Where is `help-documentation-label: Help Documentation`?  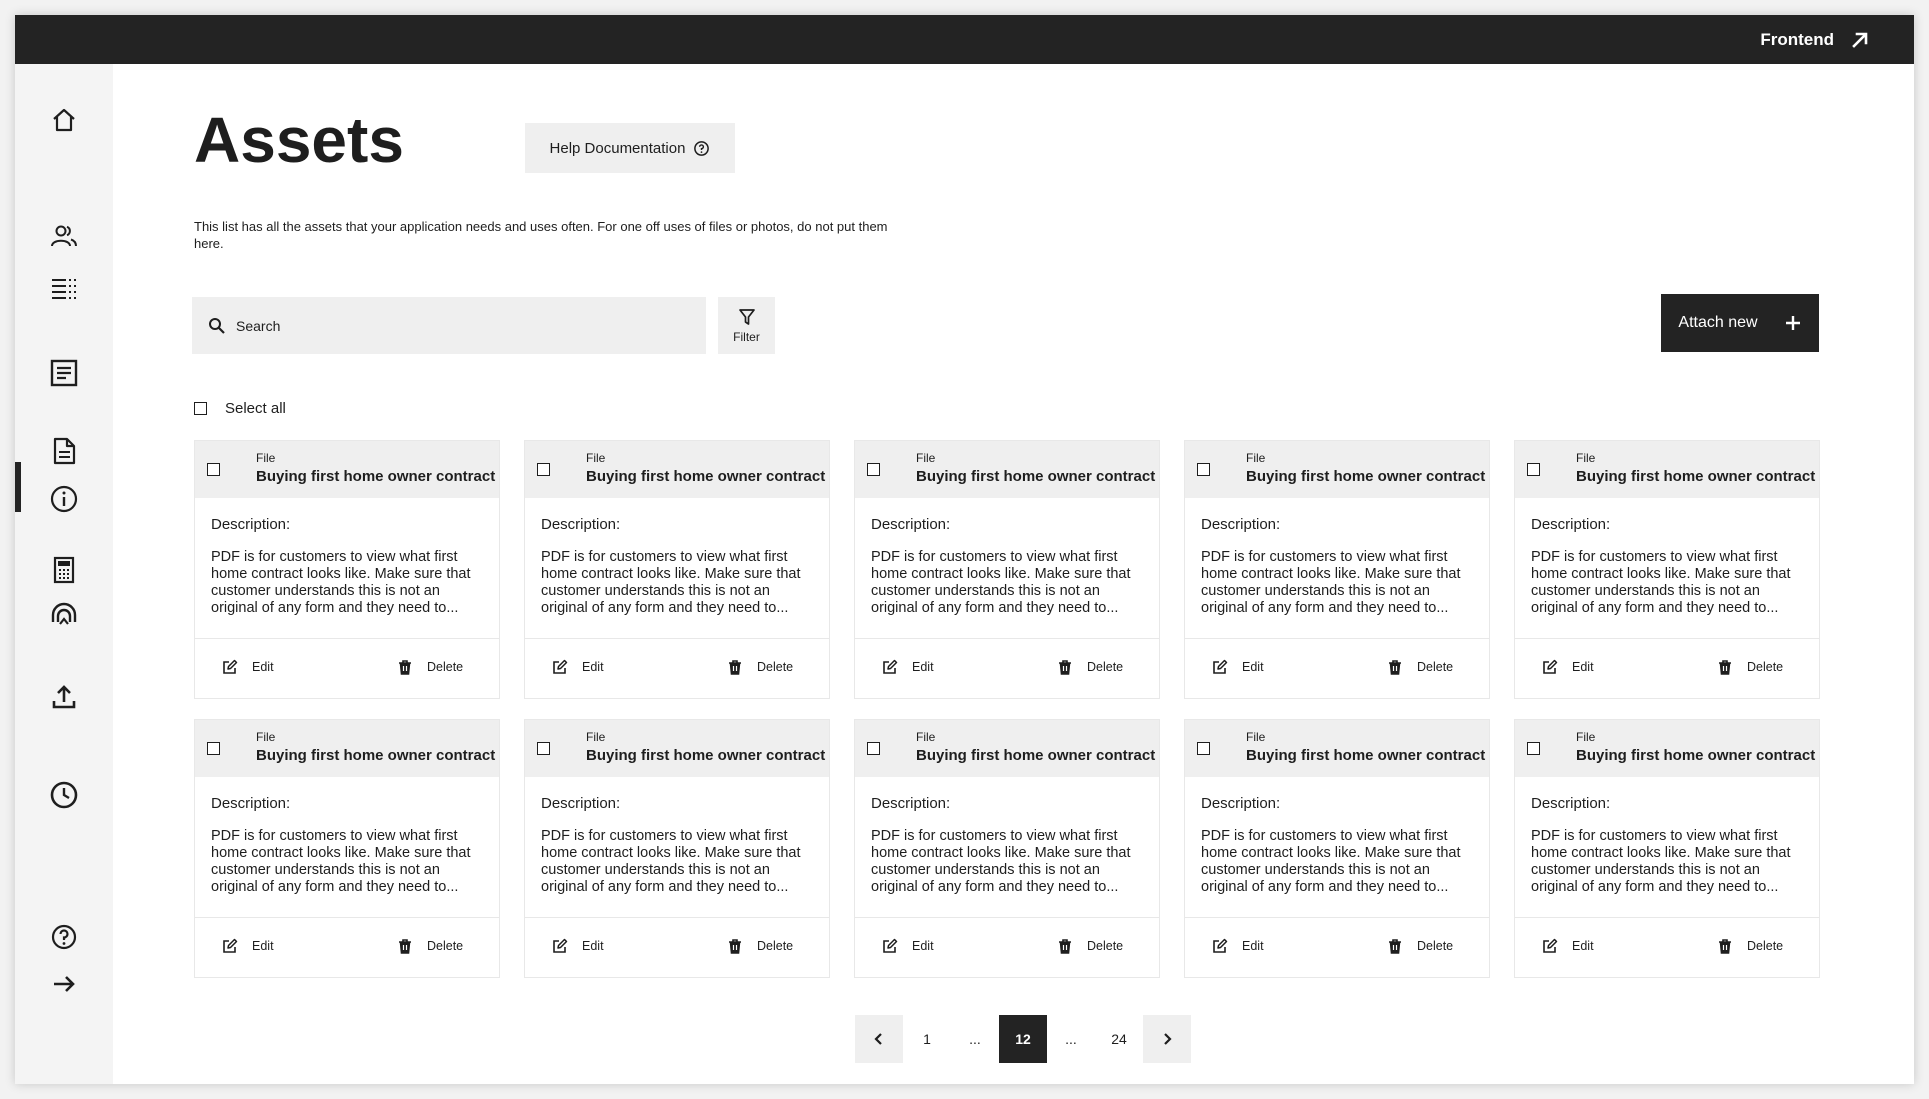 help-documentation-label: Help Documentation is located at coordinates (617, 148).